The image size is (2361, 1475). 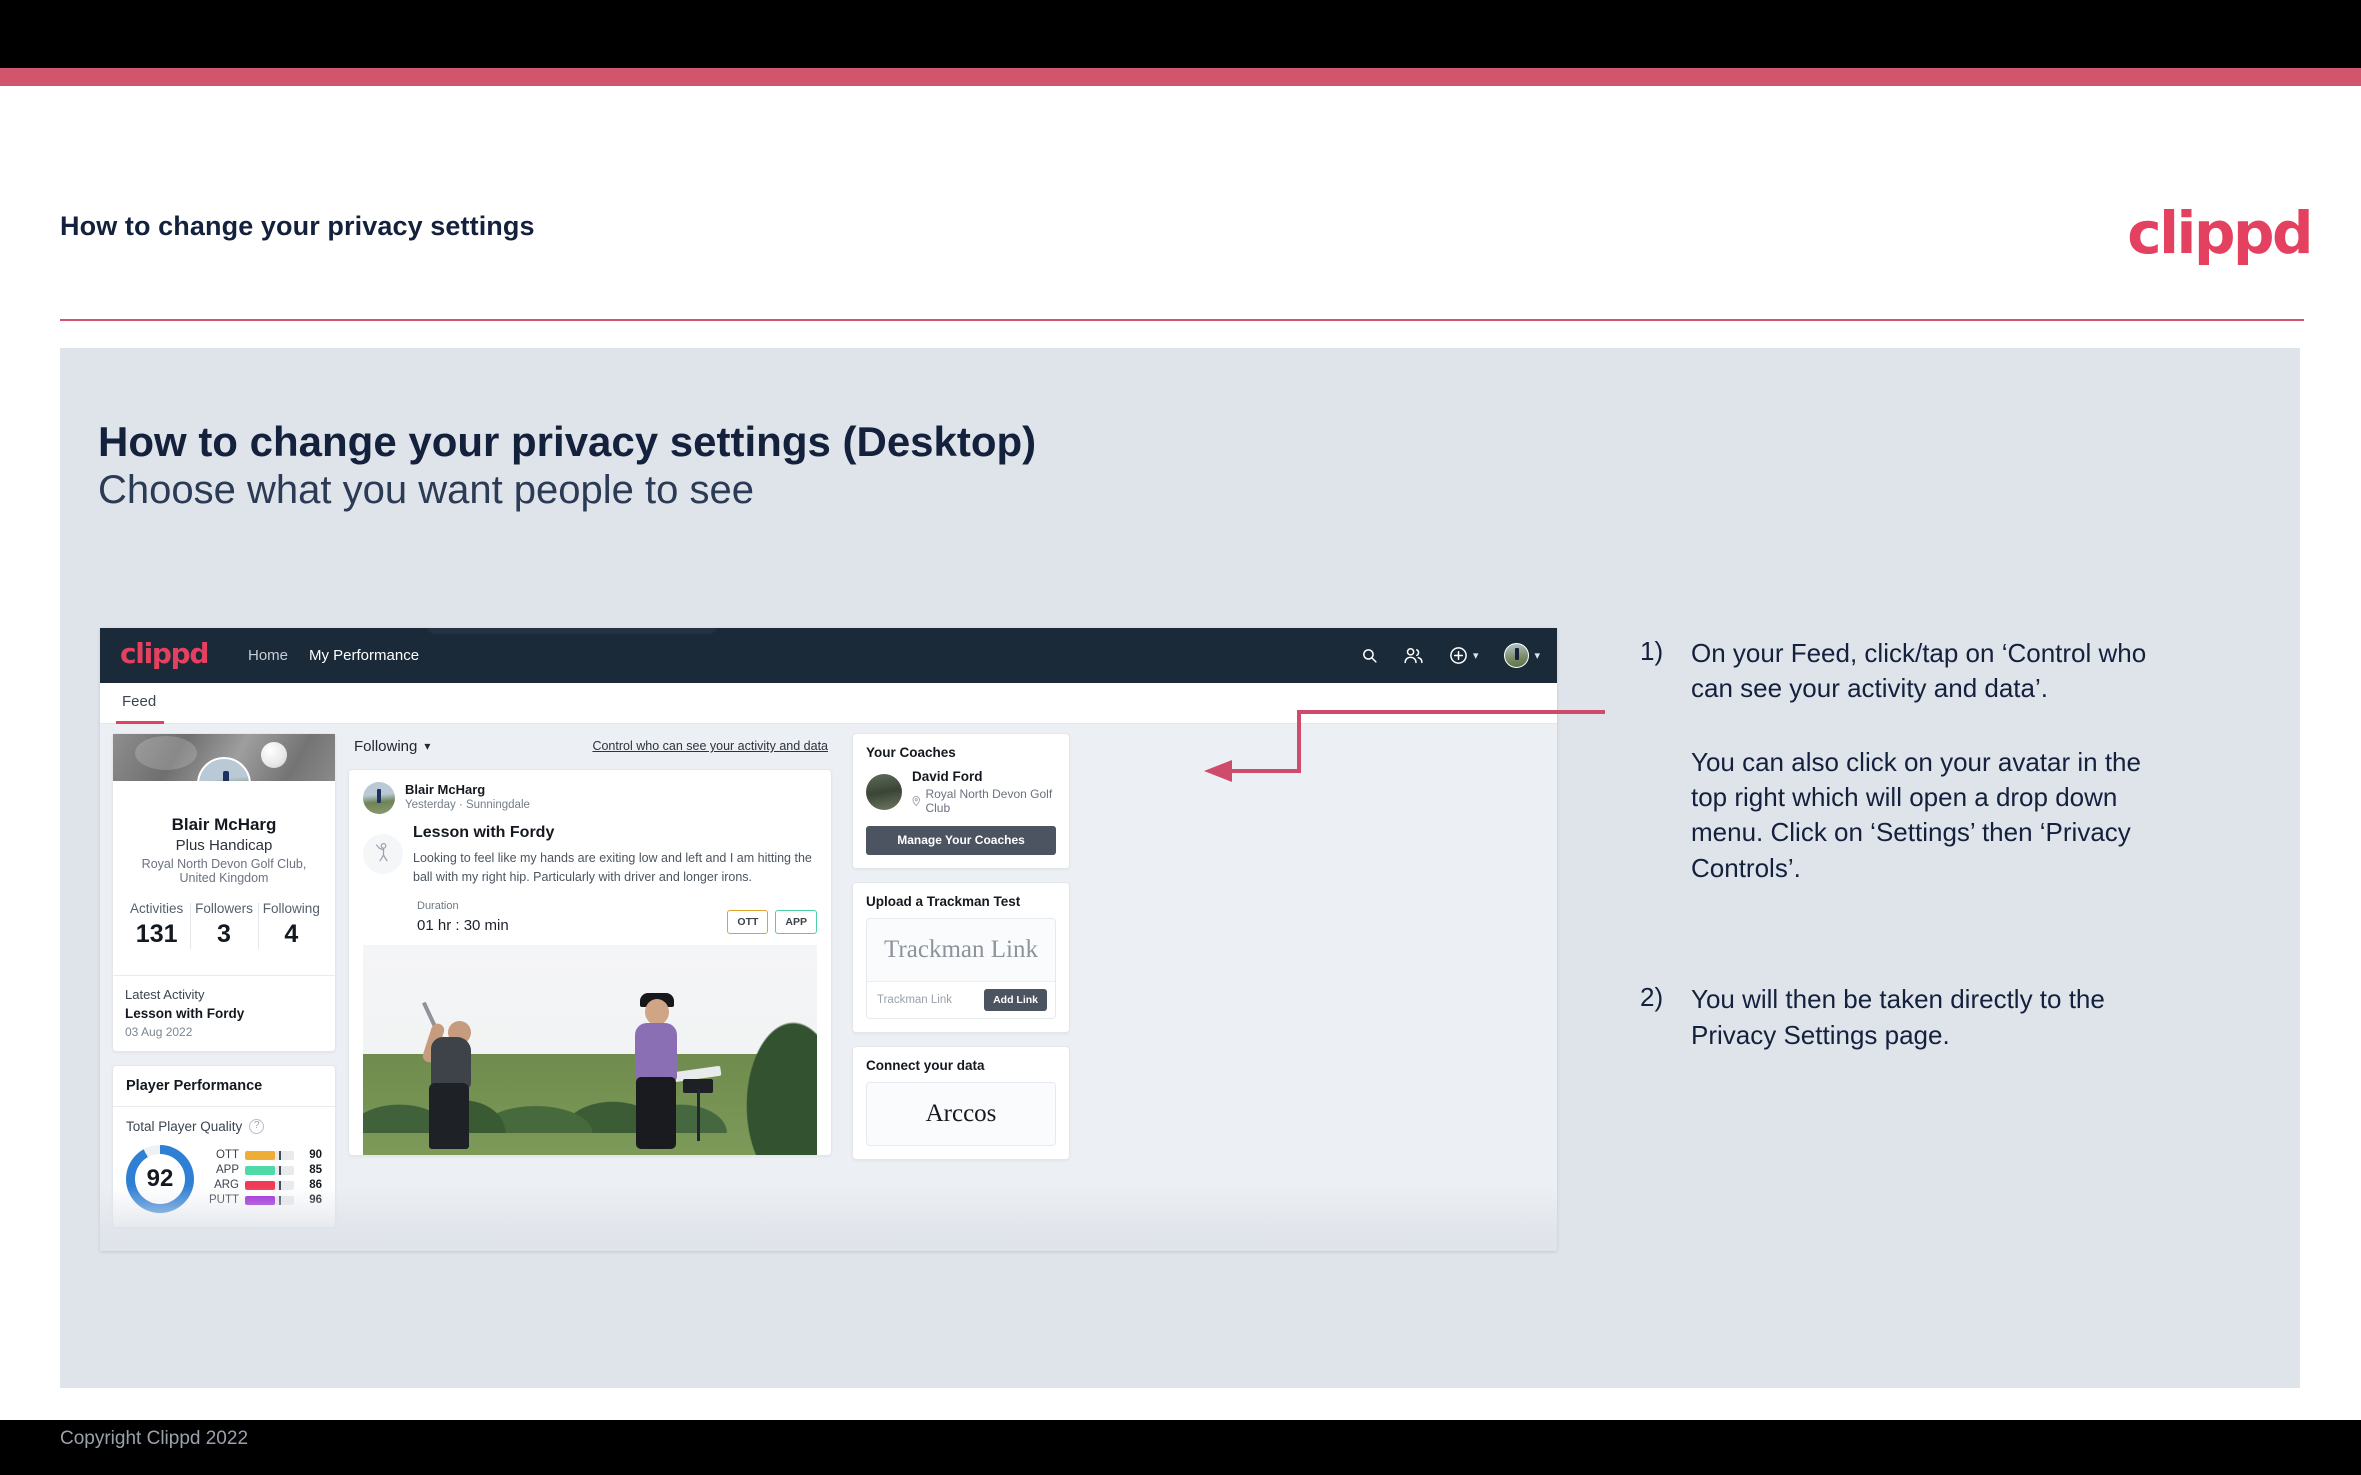 I want to click on duration-value: 01 hr : 30 min, so click(x=463, y=925).